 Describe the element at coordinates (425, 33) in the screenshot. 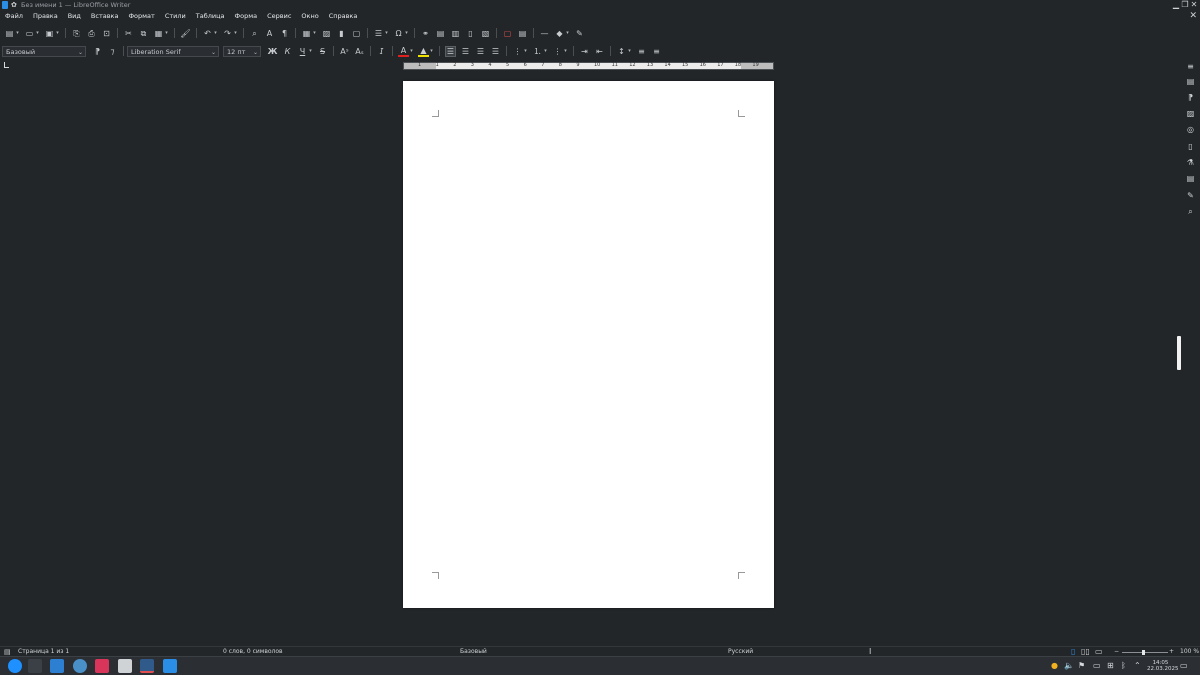

I see `hyperlink-icon: ⚭` at that location.